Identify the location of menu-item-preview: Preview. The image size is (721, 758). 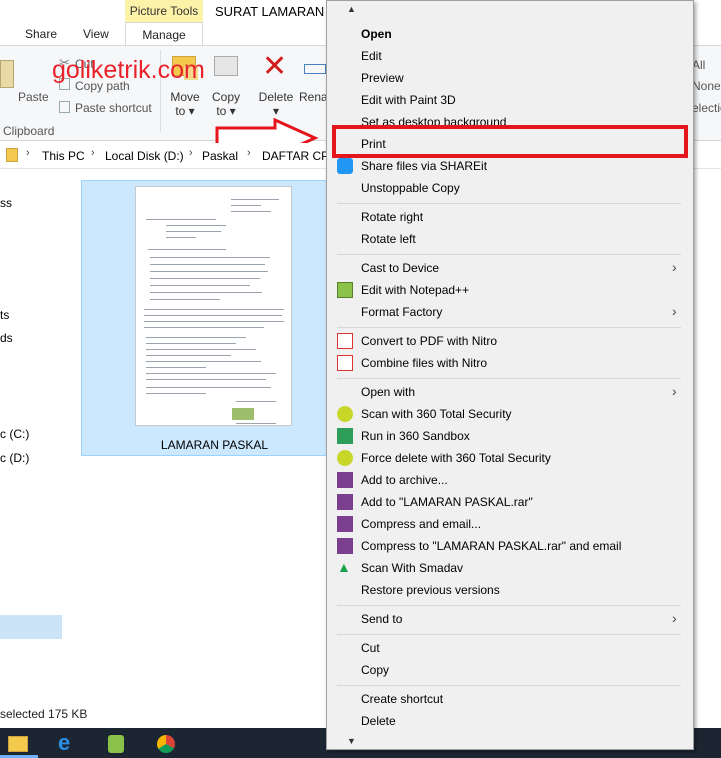
(382, 78).